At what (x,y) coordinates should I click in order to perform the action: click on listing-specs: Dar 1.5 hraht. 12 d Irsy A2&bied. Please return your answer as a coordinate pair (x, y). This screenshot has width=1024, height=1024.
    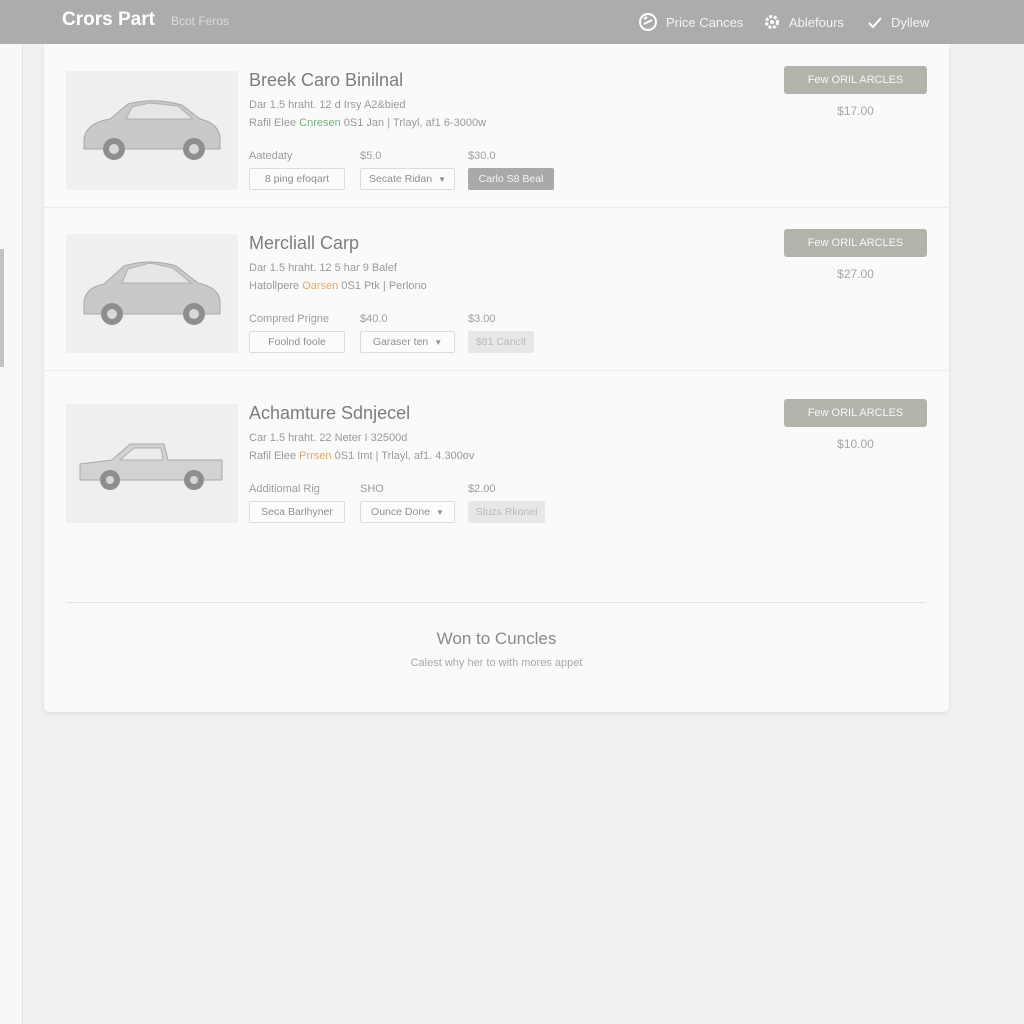
    Looking at the image, I should click on (327, 105).